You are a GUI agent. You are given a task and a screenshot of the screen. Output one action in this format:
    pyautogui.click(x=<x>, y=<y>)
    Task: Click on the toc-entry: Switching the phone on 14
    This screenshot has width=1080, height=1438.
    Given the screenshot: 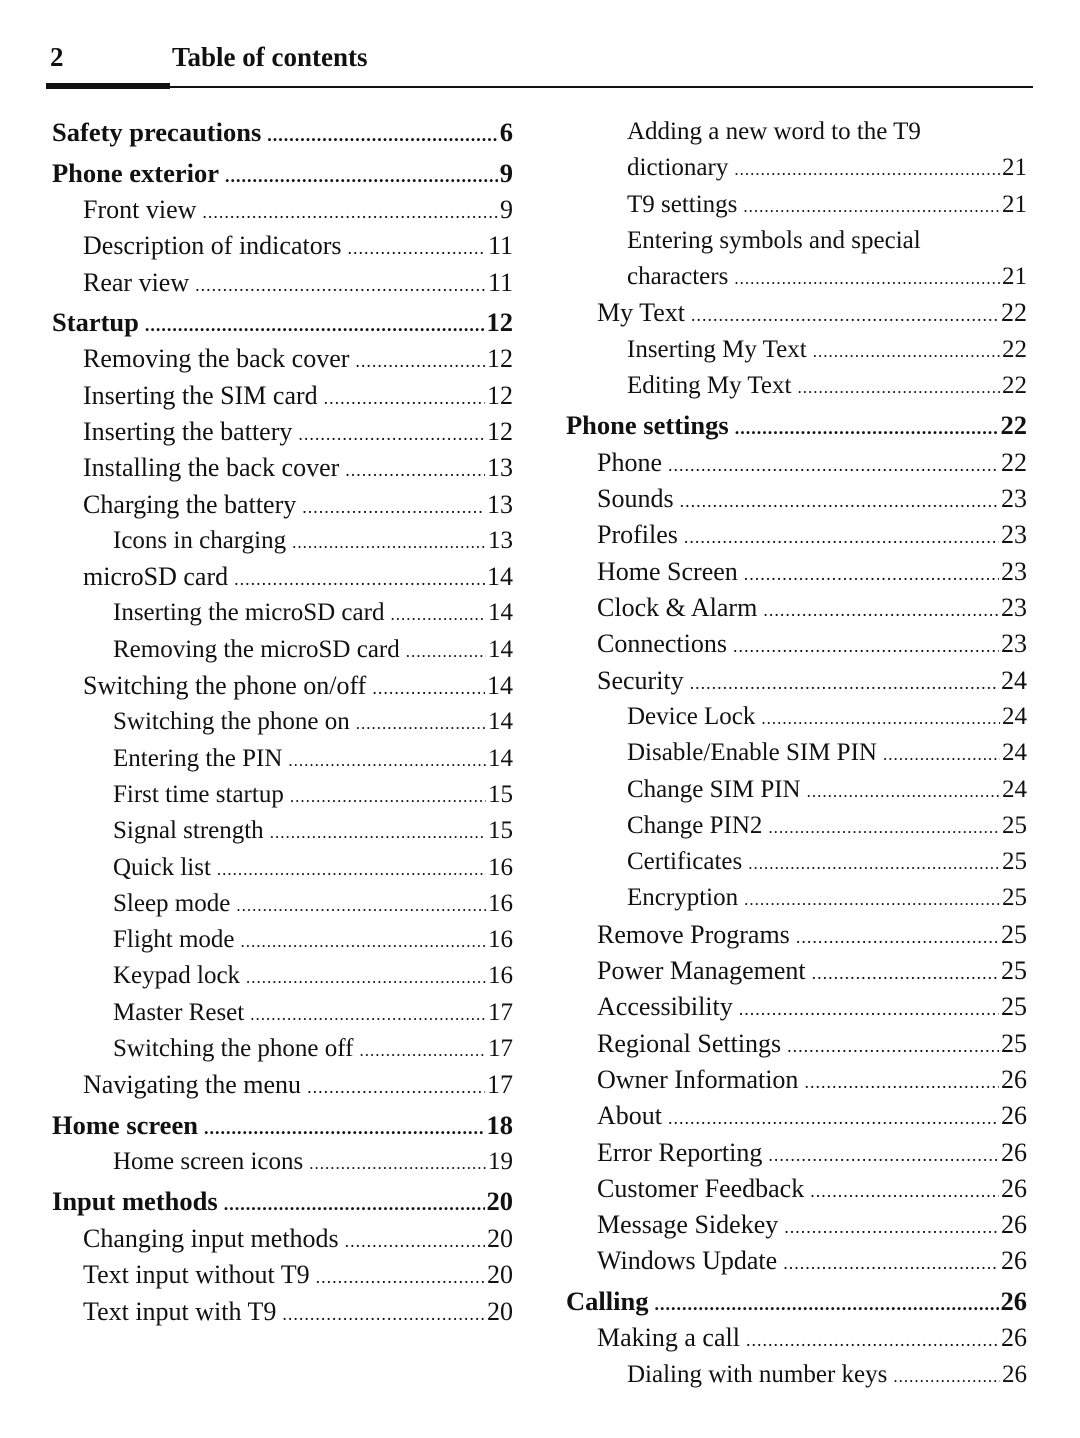 What is the action you would take?
    pyautogui.click(x=282, y=722)
    